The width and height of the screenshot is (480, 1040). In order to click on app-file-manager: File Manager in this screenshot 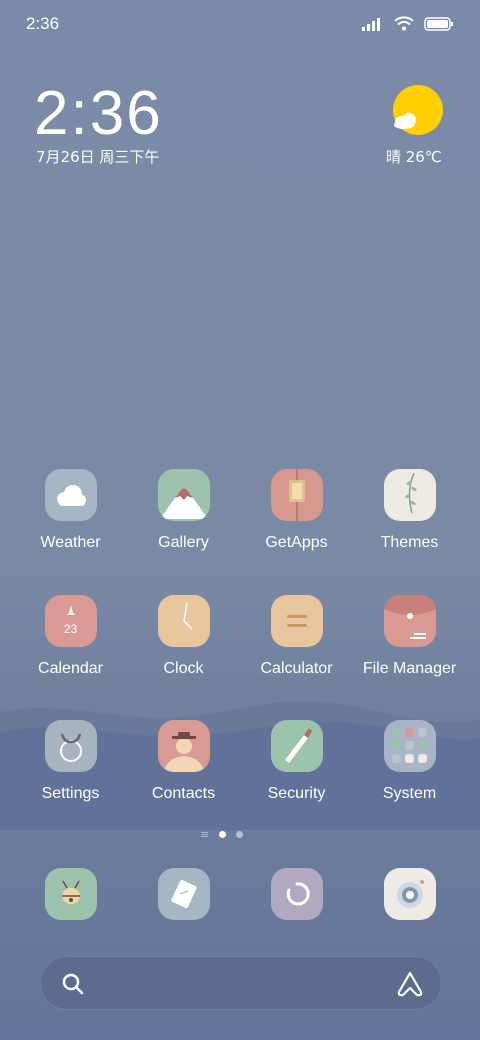, I will do `click(409, 636)`.